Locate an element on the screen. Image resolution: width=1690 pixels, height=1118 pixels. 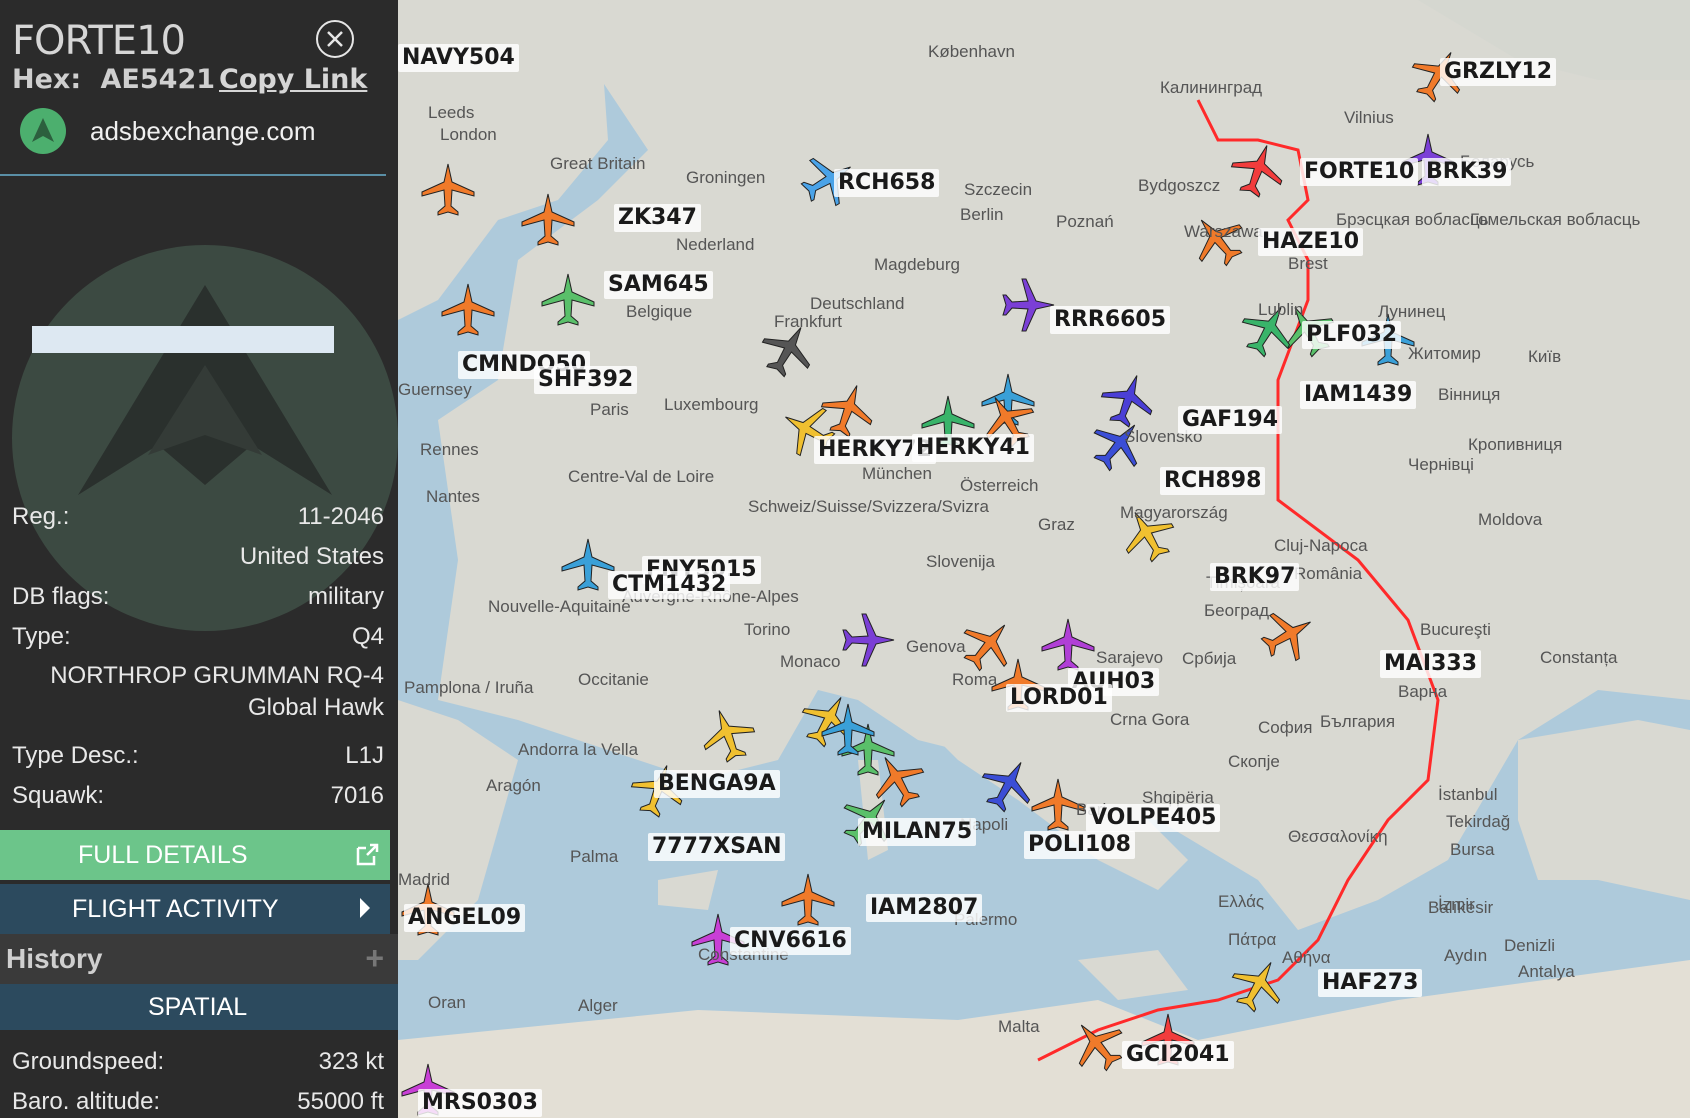
aircraft-label: RCH898 is located at coordinates (1213, 481).